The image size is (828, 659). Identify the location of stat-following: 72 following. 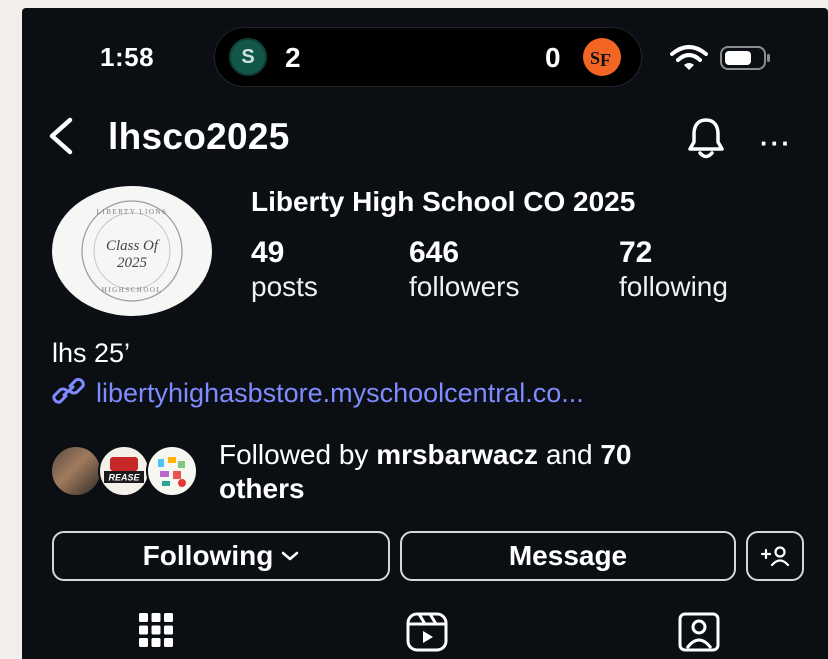
(673, 270).